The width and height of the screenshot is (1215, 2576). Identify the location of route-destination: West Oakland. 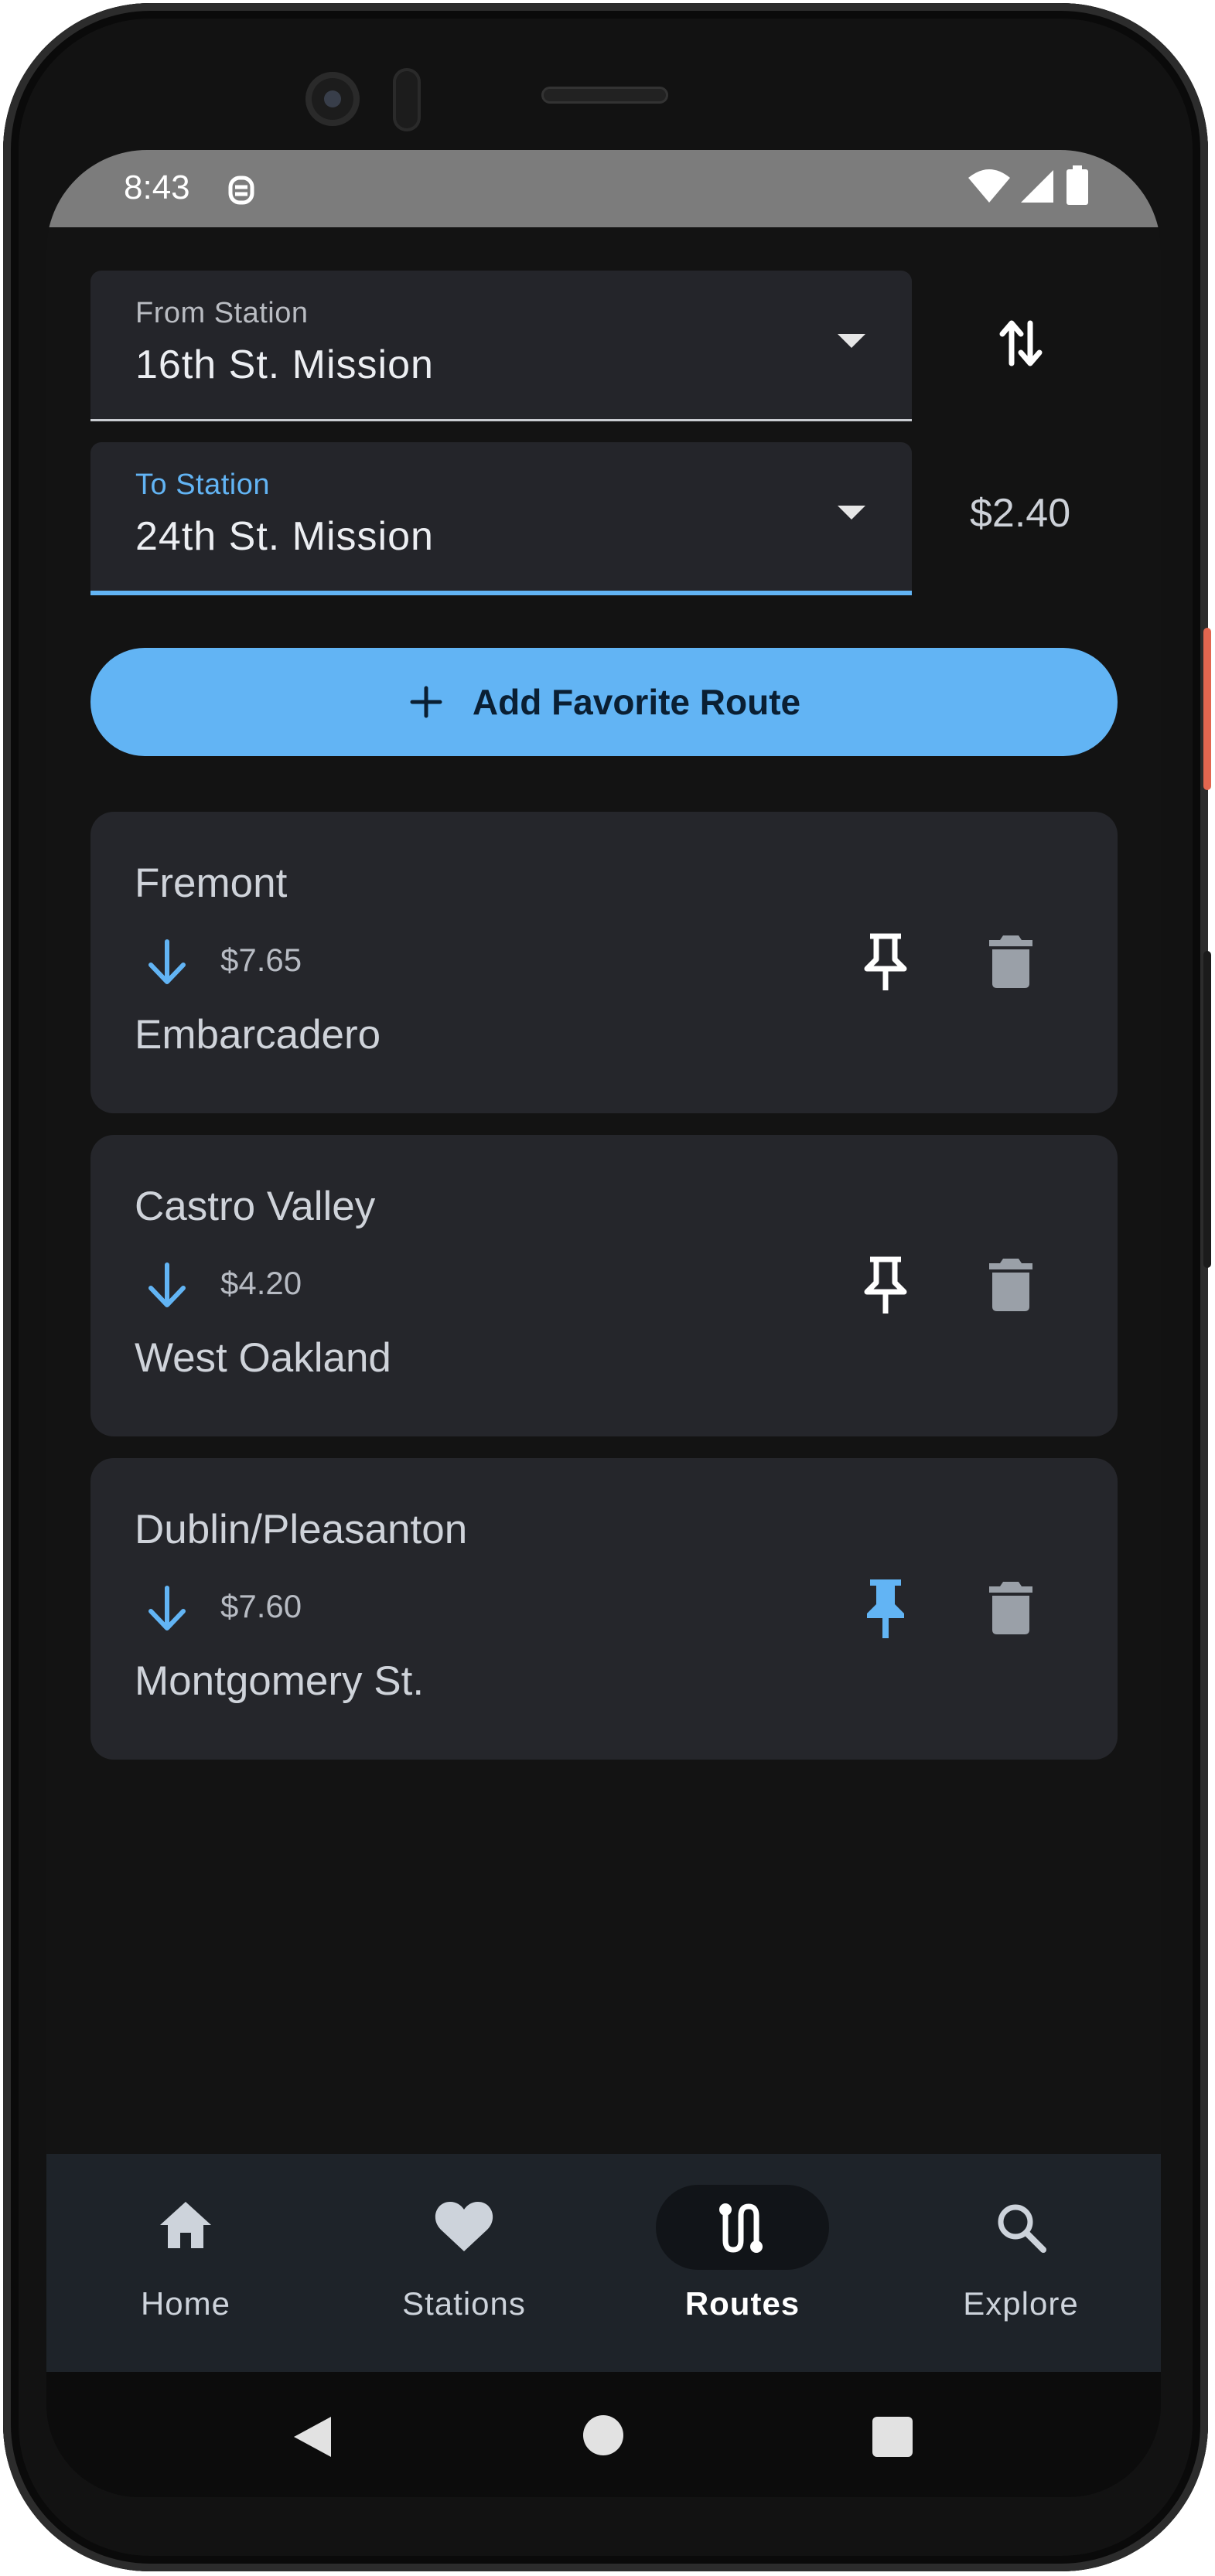
(263, 1358).